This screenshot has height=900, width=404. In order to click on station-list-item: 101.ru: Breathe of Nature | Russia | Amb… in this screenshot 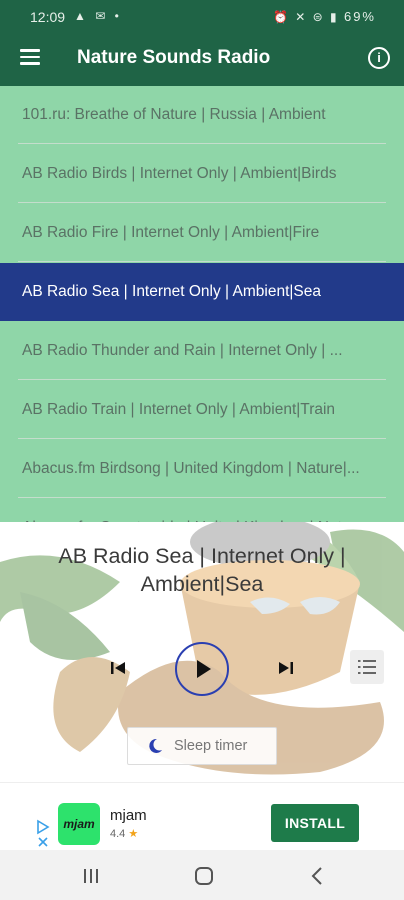, I will do `click(202, 115)`.